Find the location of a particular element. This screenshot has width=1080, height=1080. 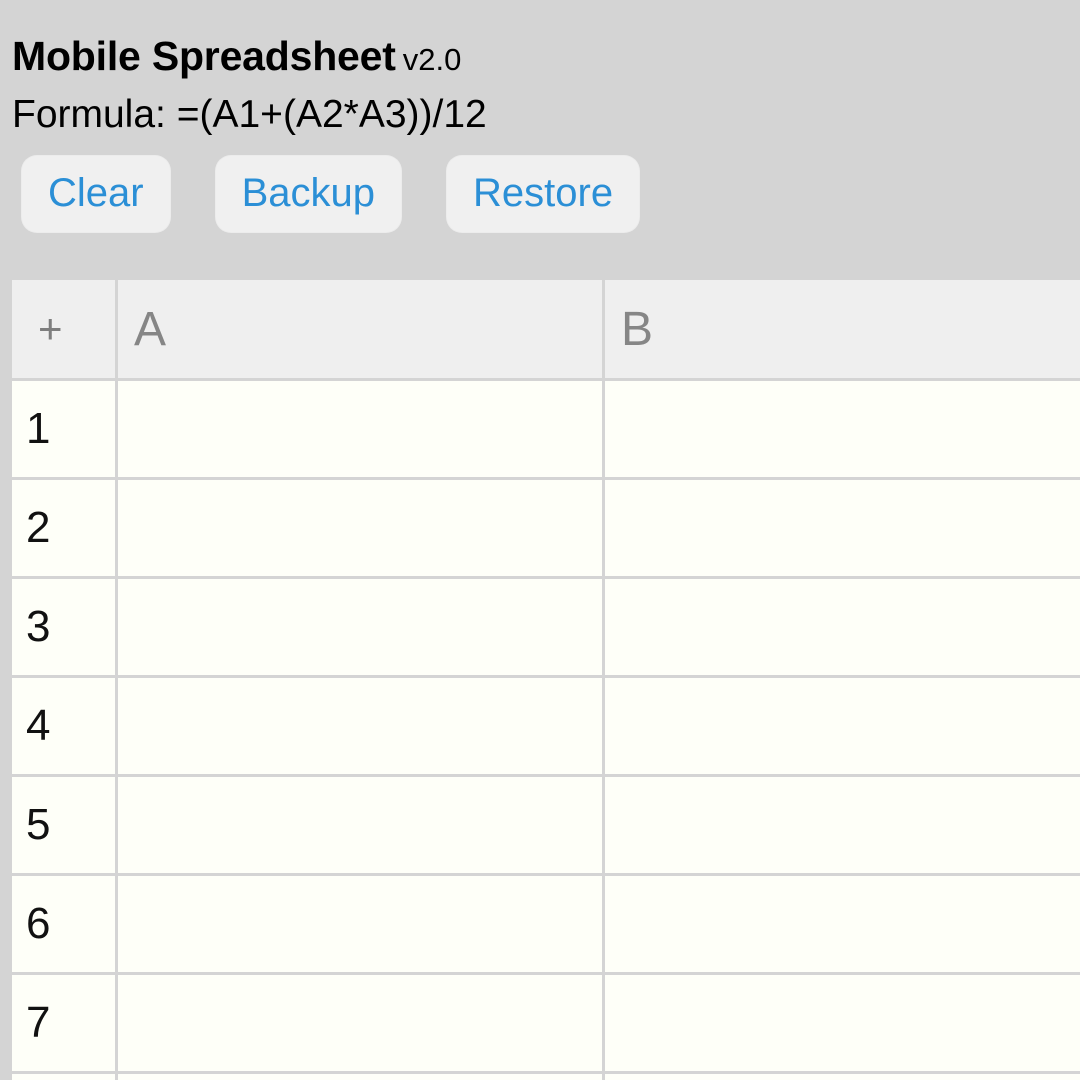

table-row: 1 is located at coordinates (546, 429).